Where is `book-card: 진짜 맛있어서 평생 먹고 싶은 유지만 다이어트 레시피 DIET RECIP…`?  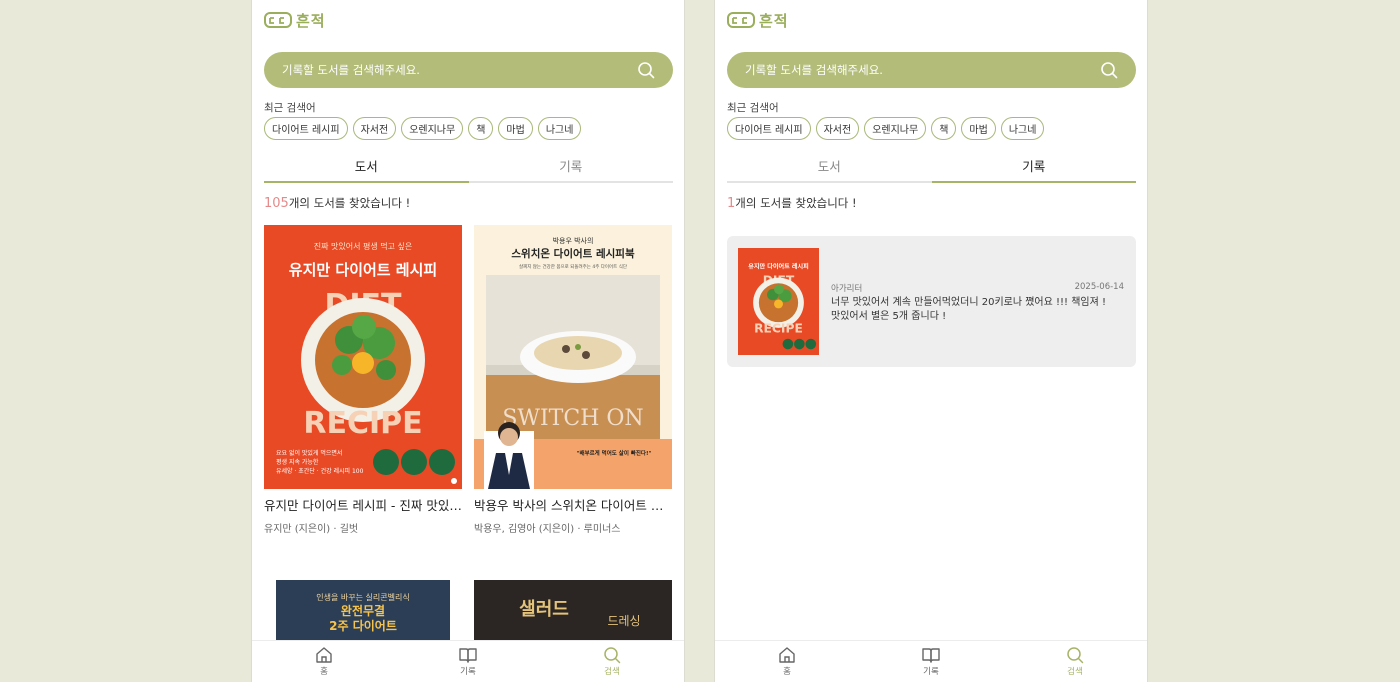
book-card: 진짜 맛있어서 평생 먹고 싶은 유지만 다이어트 레시피 DIET RECIP… is located at coordinates (363, 380).